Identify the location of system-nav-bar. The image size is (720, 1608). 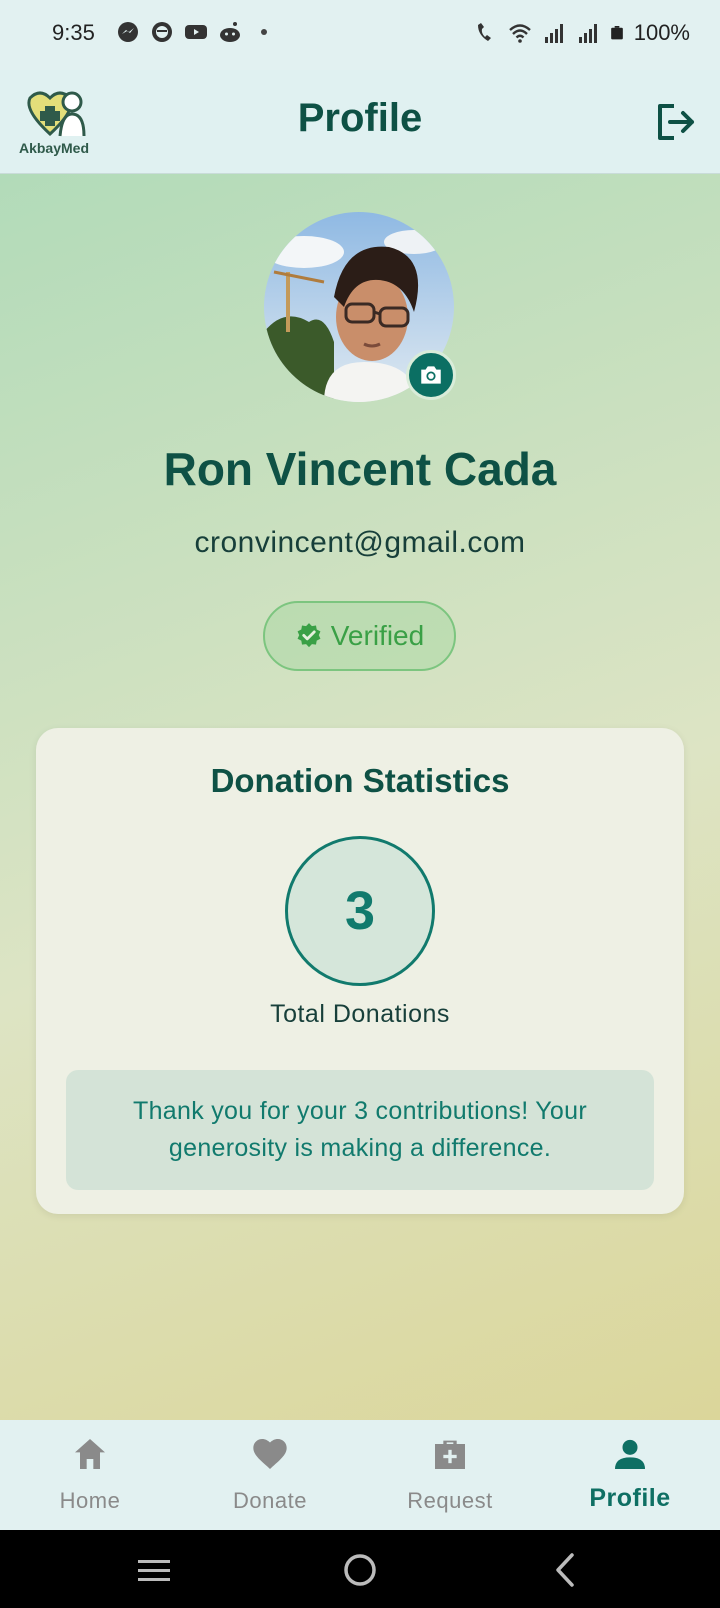
(360, 1569).